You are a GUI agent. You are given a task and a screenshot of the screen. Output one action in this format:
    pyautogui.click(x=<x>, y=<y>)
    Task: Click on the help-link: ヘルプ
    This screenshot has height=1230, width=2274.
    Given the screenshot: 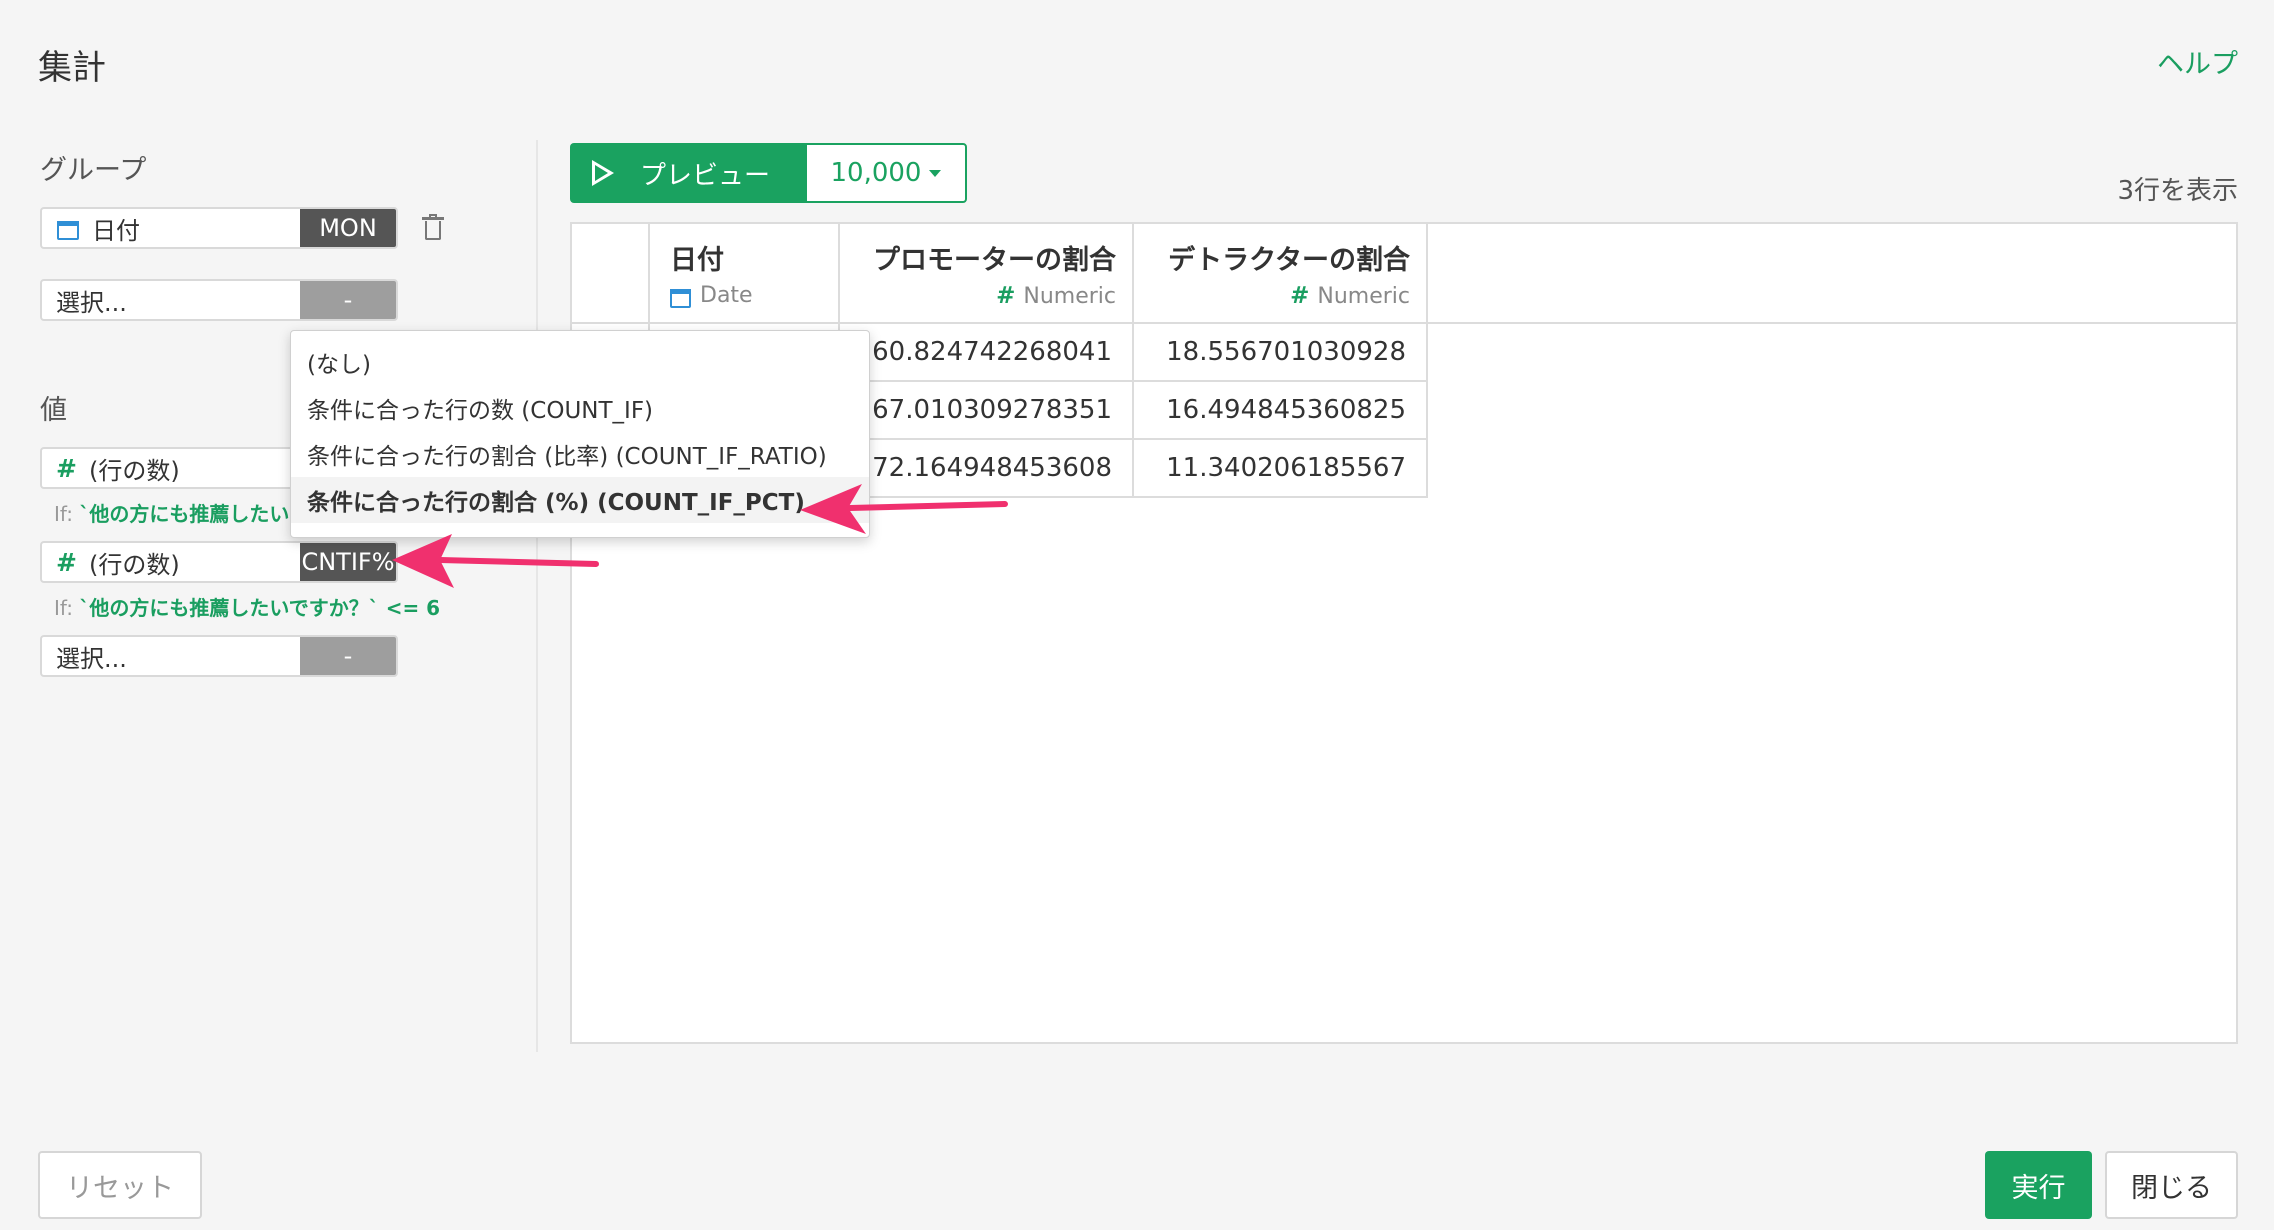 What is the action you would take?
    pyautogui.click(x=2197, y=61)
    